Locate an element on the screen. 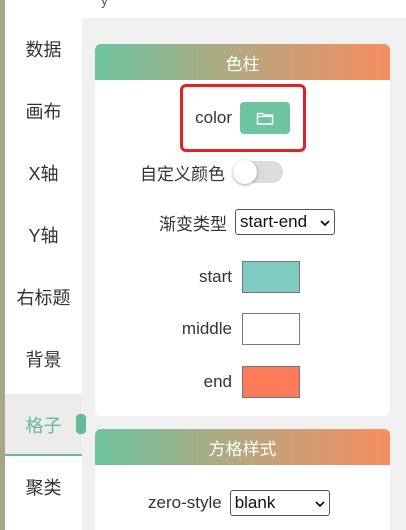 The height and width of the screenshot is (530, 406). color-row: color is located at coordinates (230, 118).